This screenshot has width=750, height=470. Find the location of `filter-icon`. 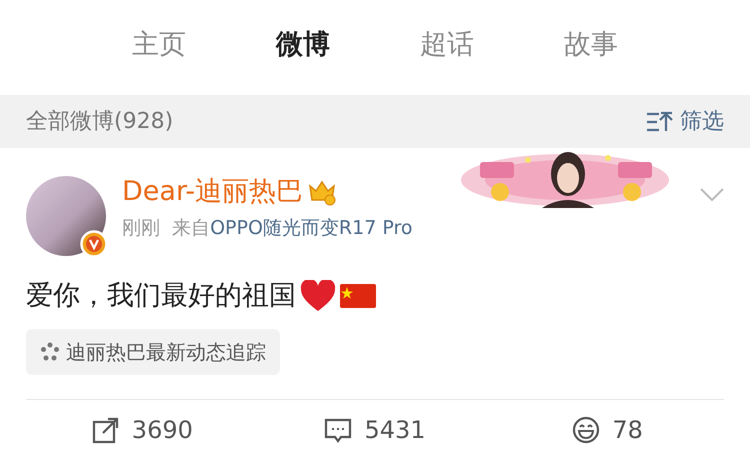

filter-icon is located at coordinates (660, 121).